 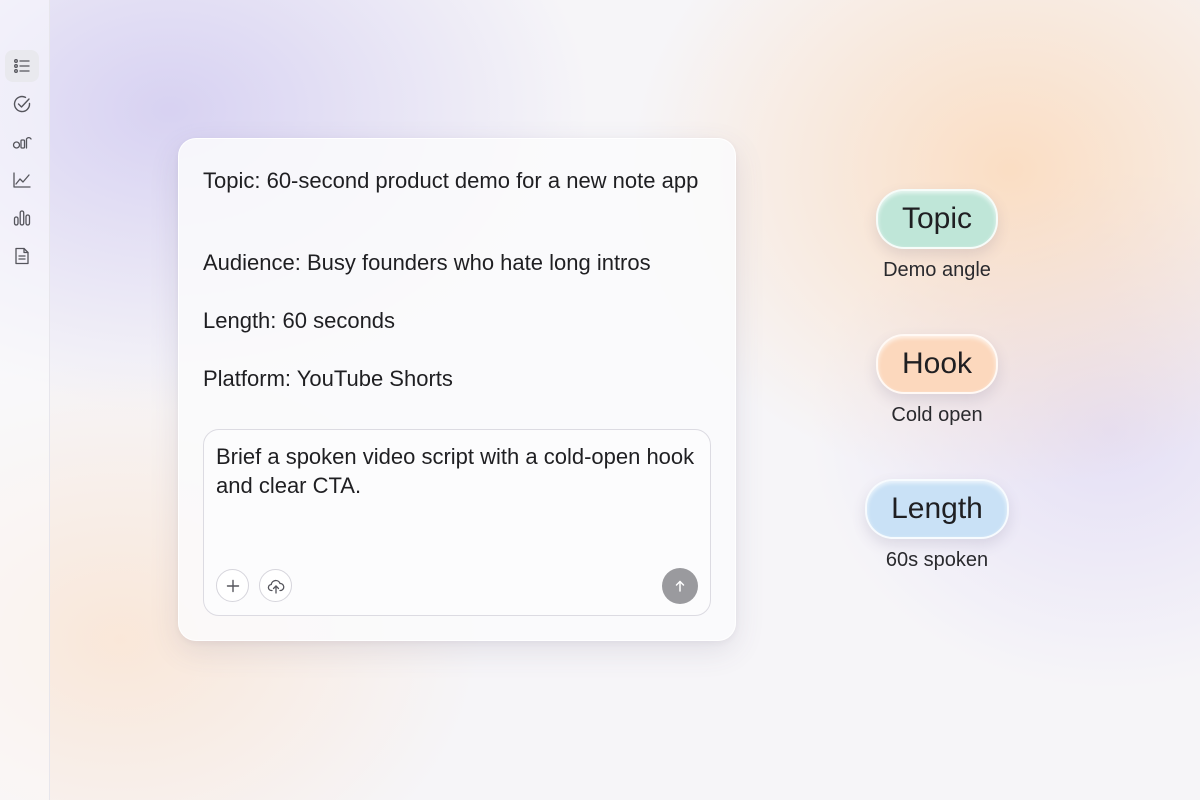 I want to click on list-icon, so click(x=22, y=66).